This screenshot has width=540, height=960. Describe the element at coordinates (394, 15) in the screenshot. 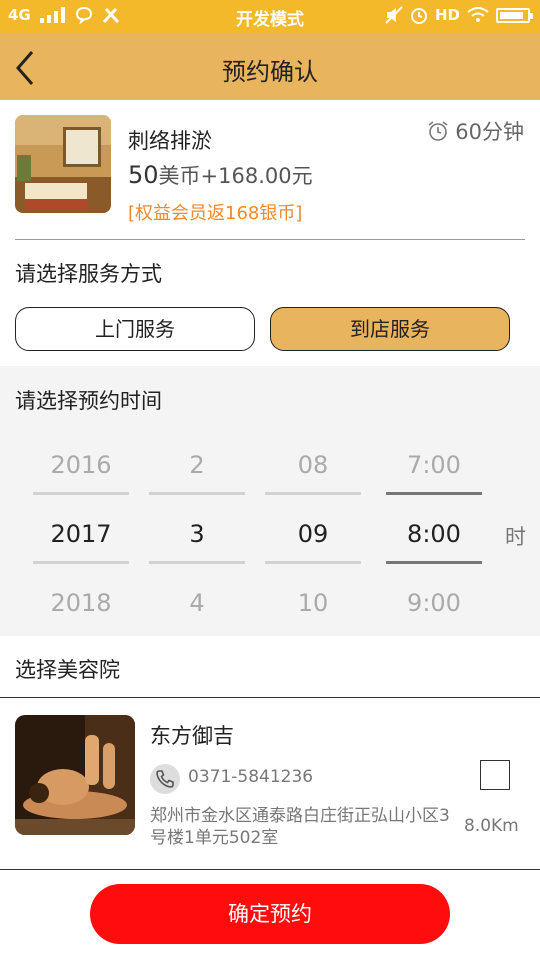

I see `mute-icon` at that location.